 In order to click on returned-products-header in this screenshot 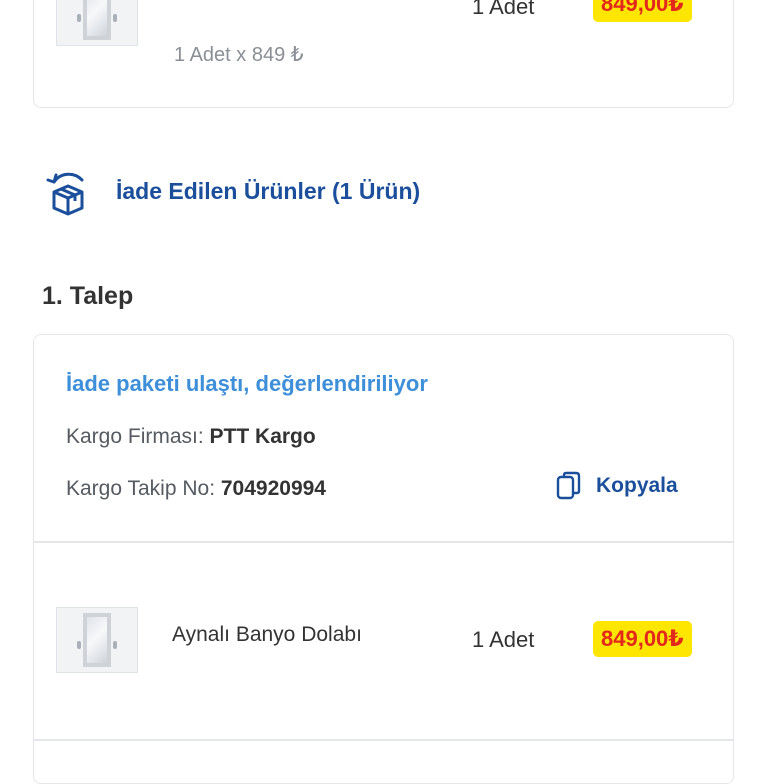, I will do `click(68, 194)`.